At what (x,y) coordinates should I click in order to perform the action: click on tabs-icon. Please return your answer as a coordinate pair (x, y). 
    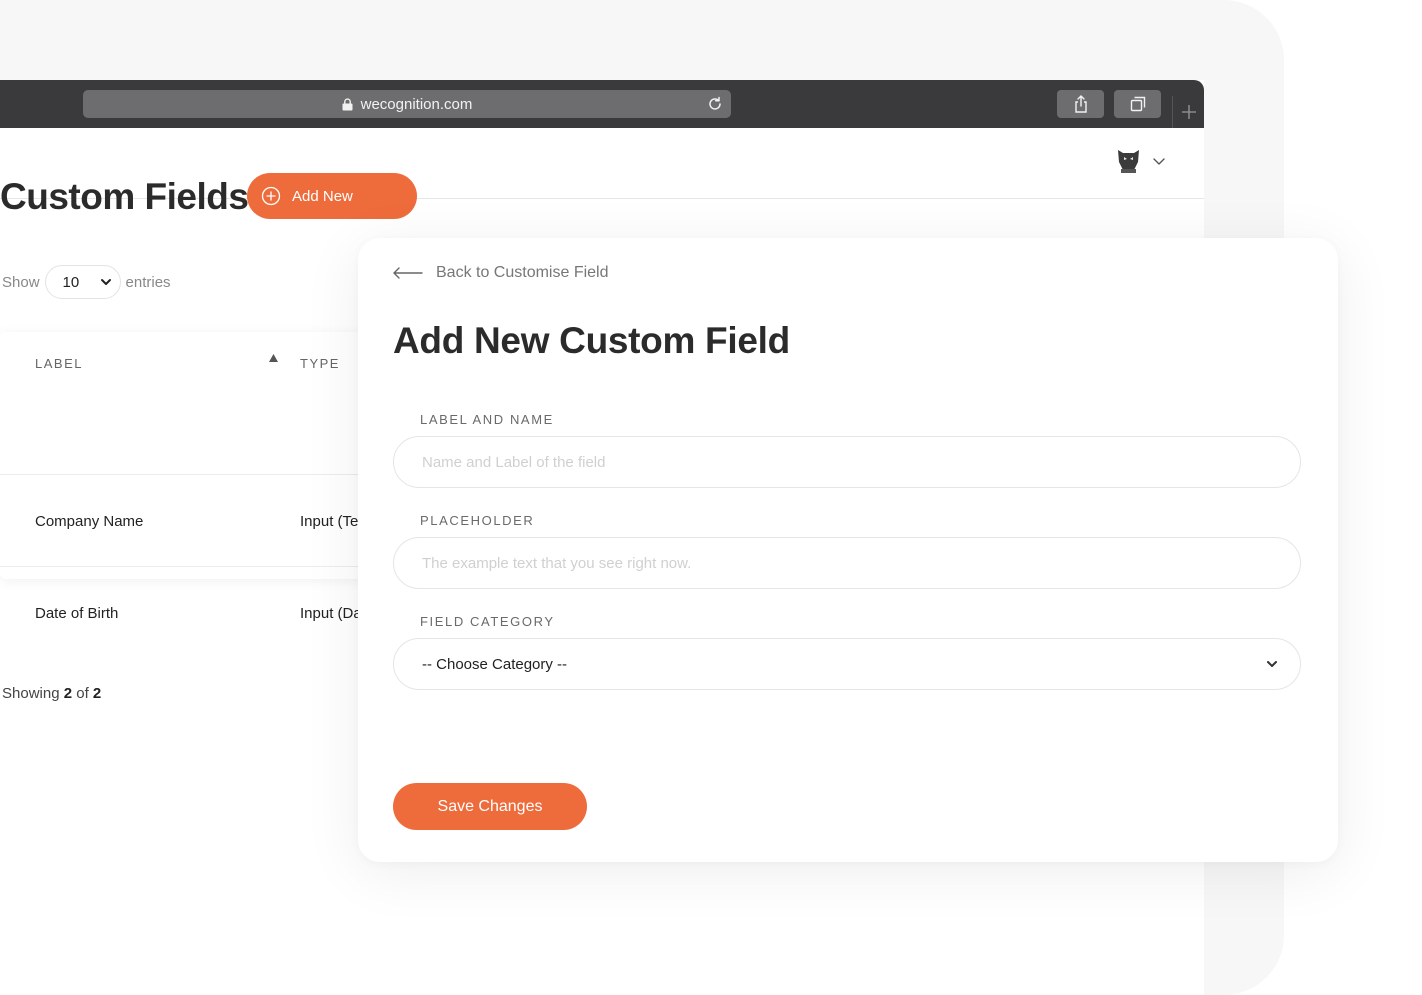
    Looking at the image, I should click on (1137, 104).